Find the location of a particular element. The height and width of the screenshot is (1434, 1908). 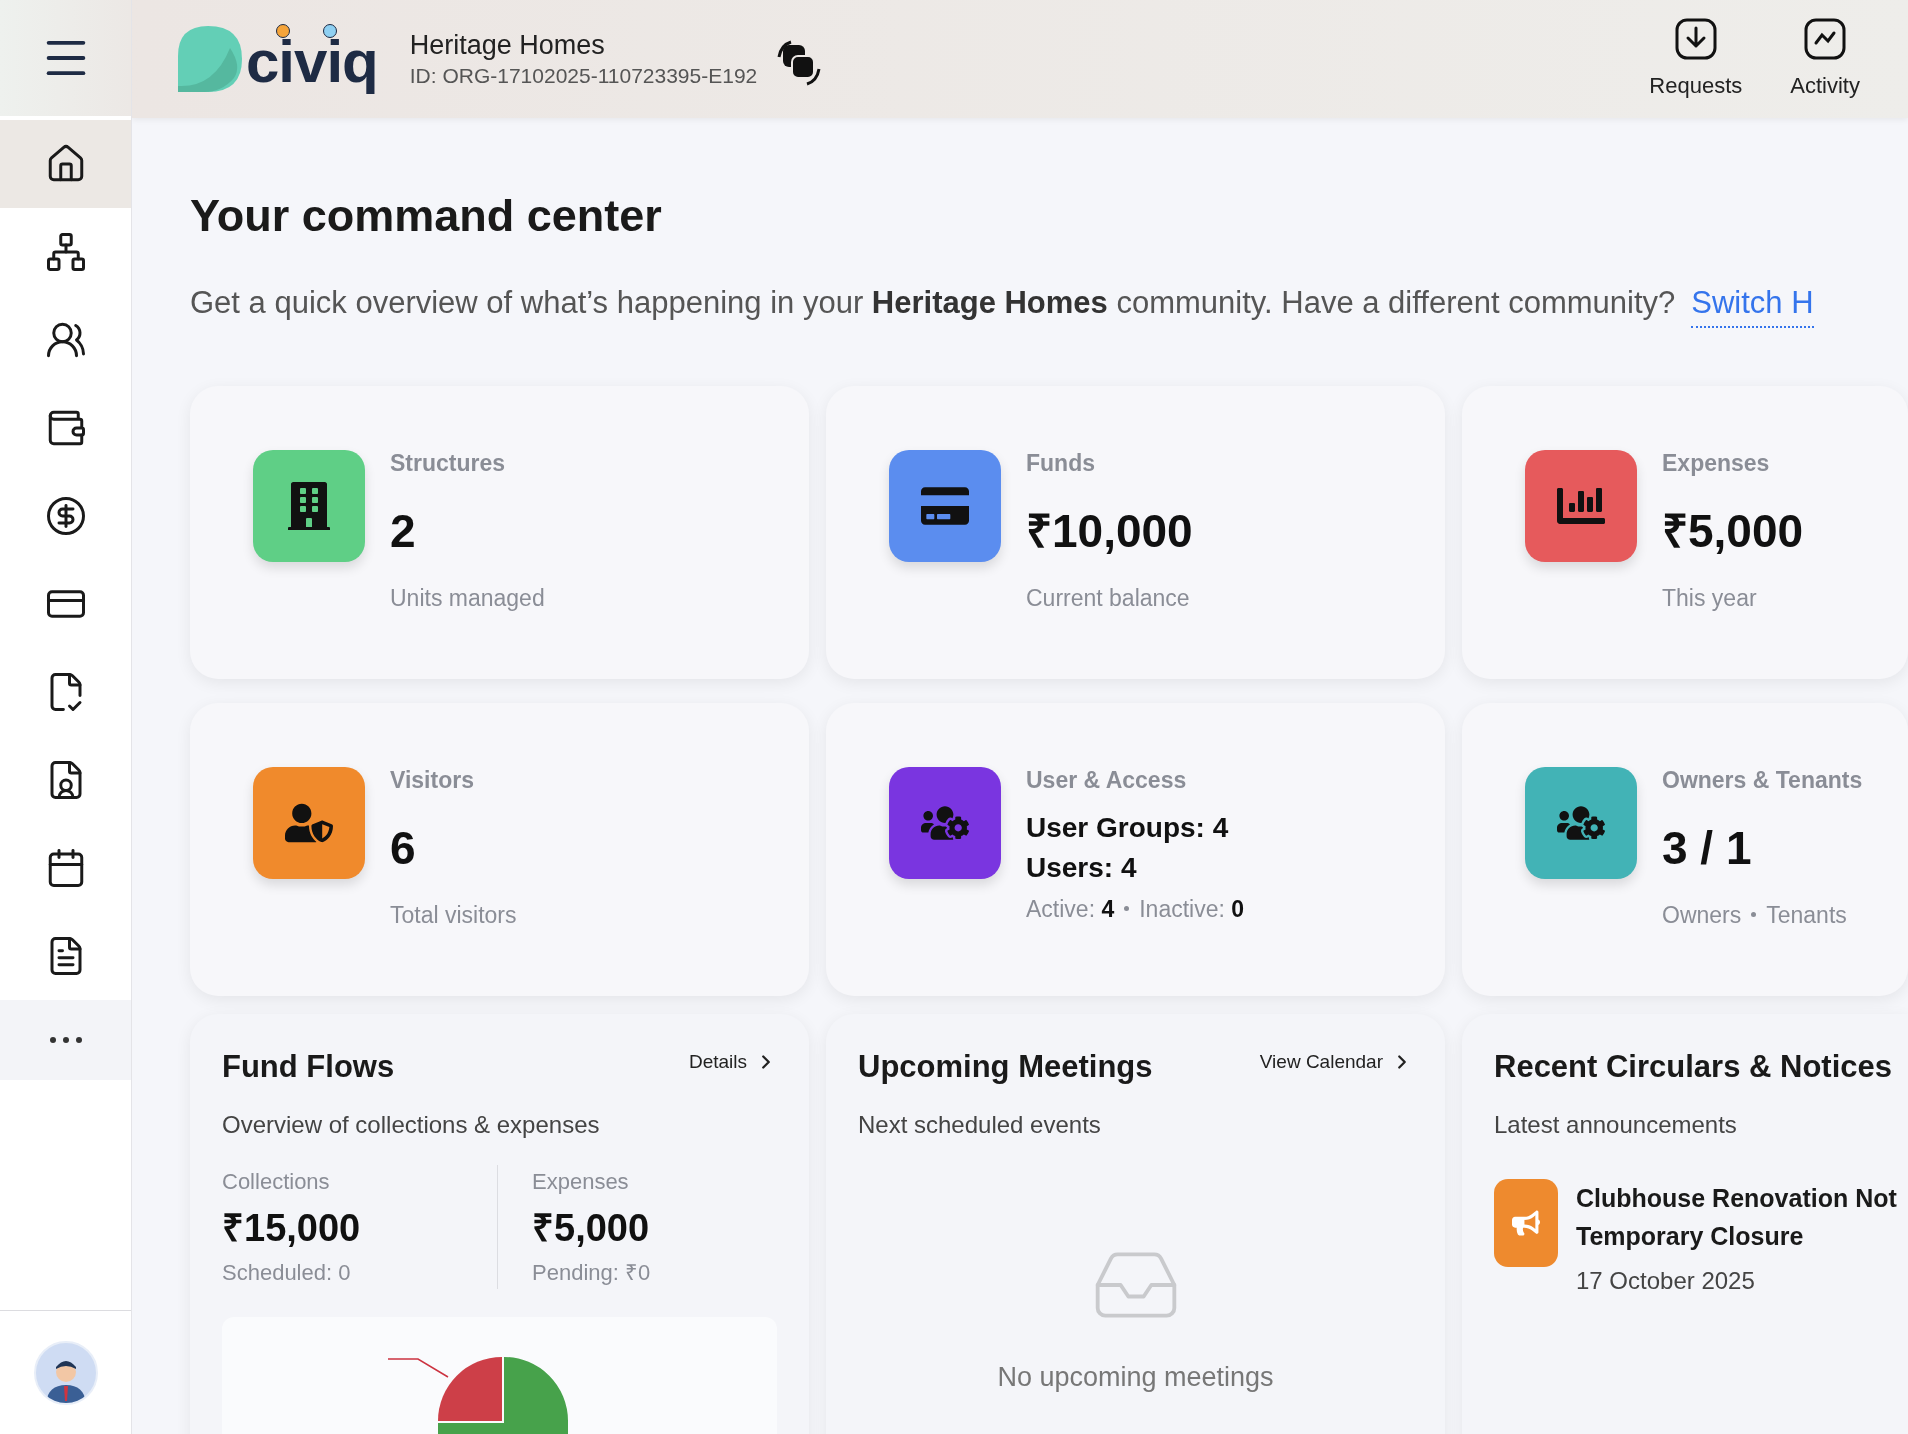

access-count: Users: 4 is located at coordinates (1082, 867).